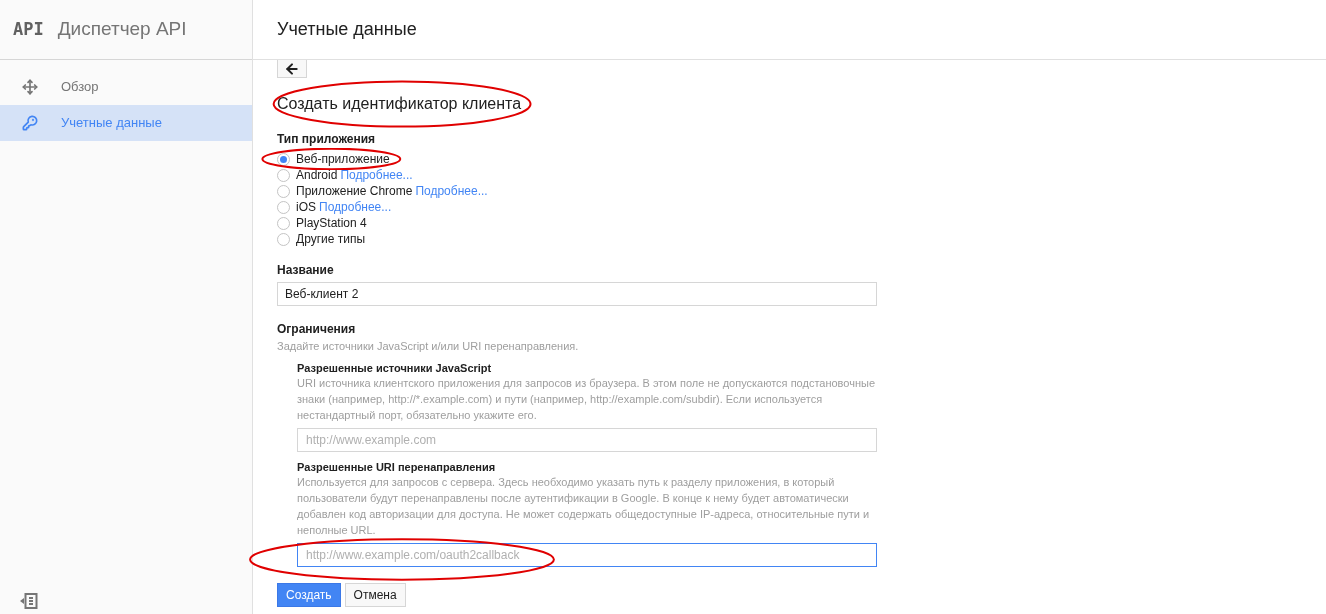 The height and width of the screenshot is (614, 1326). I want to click on back-arrow-icon, so click(292, 68).